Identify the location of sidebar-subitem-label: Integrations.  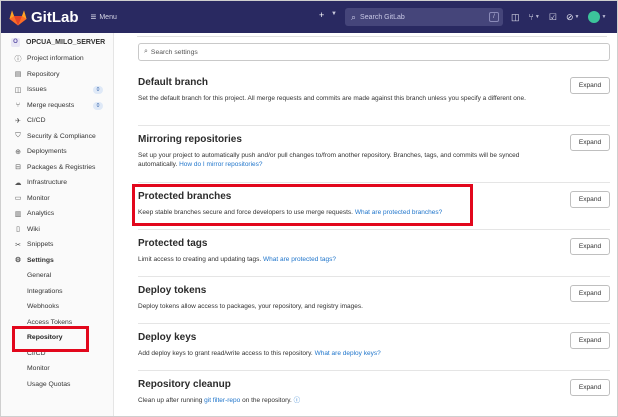
(45, 291).